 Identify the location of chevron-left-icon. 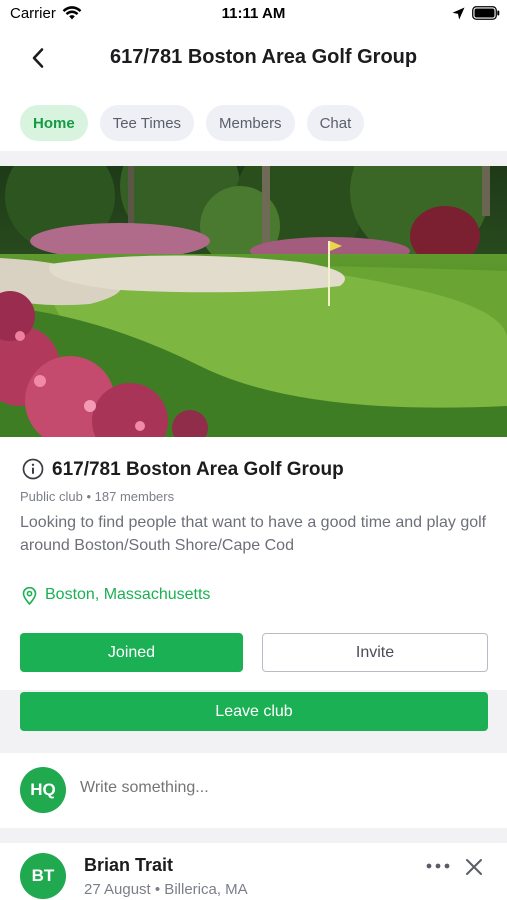
(38, 58).